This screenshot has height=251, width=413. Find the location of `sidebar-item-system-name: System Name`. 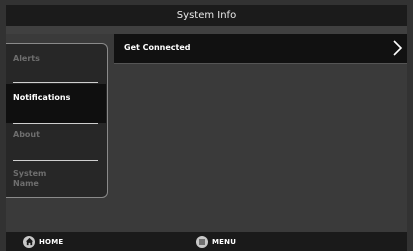

sidebar-item-system-name: System Name is located at coordinates (31, 183).